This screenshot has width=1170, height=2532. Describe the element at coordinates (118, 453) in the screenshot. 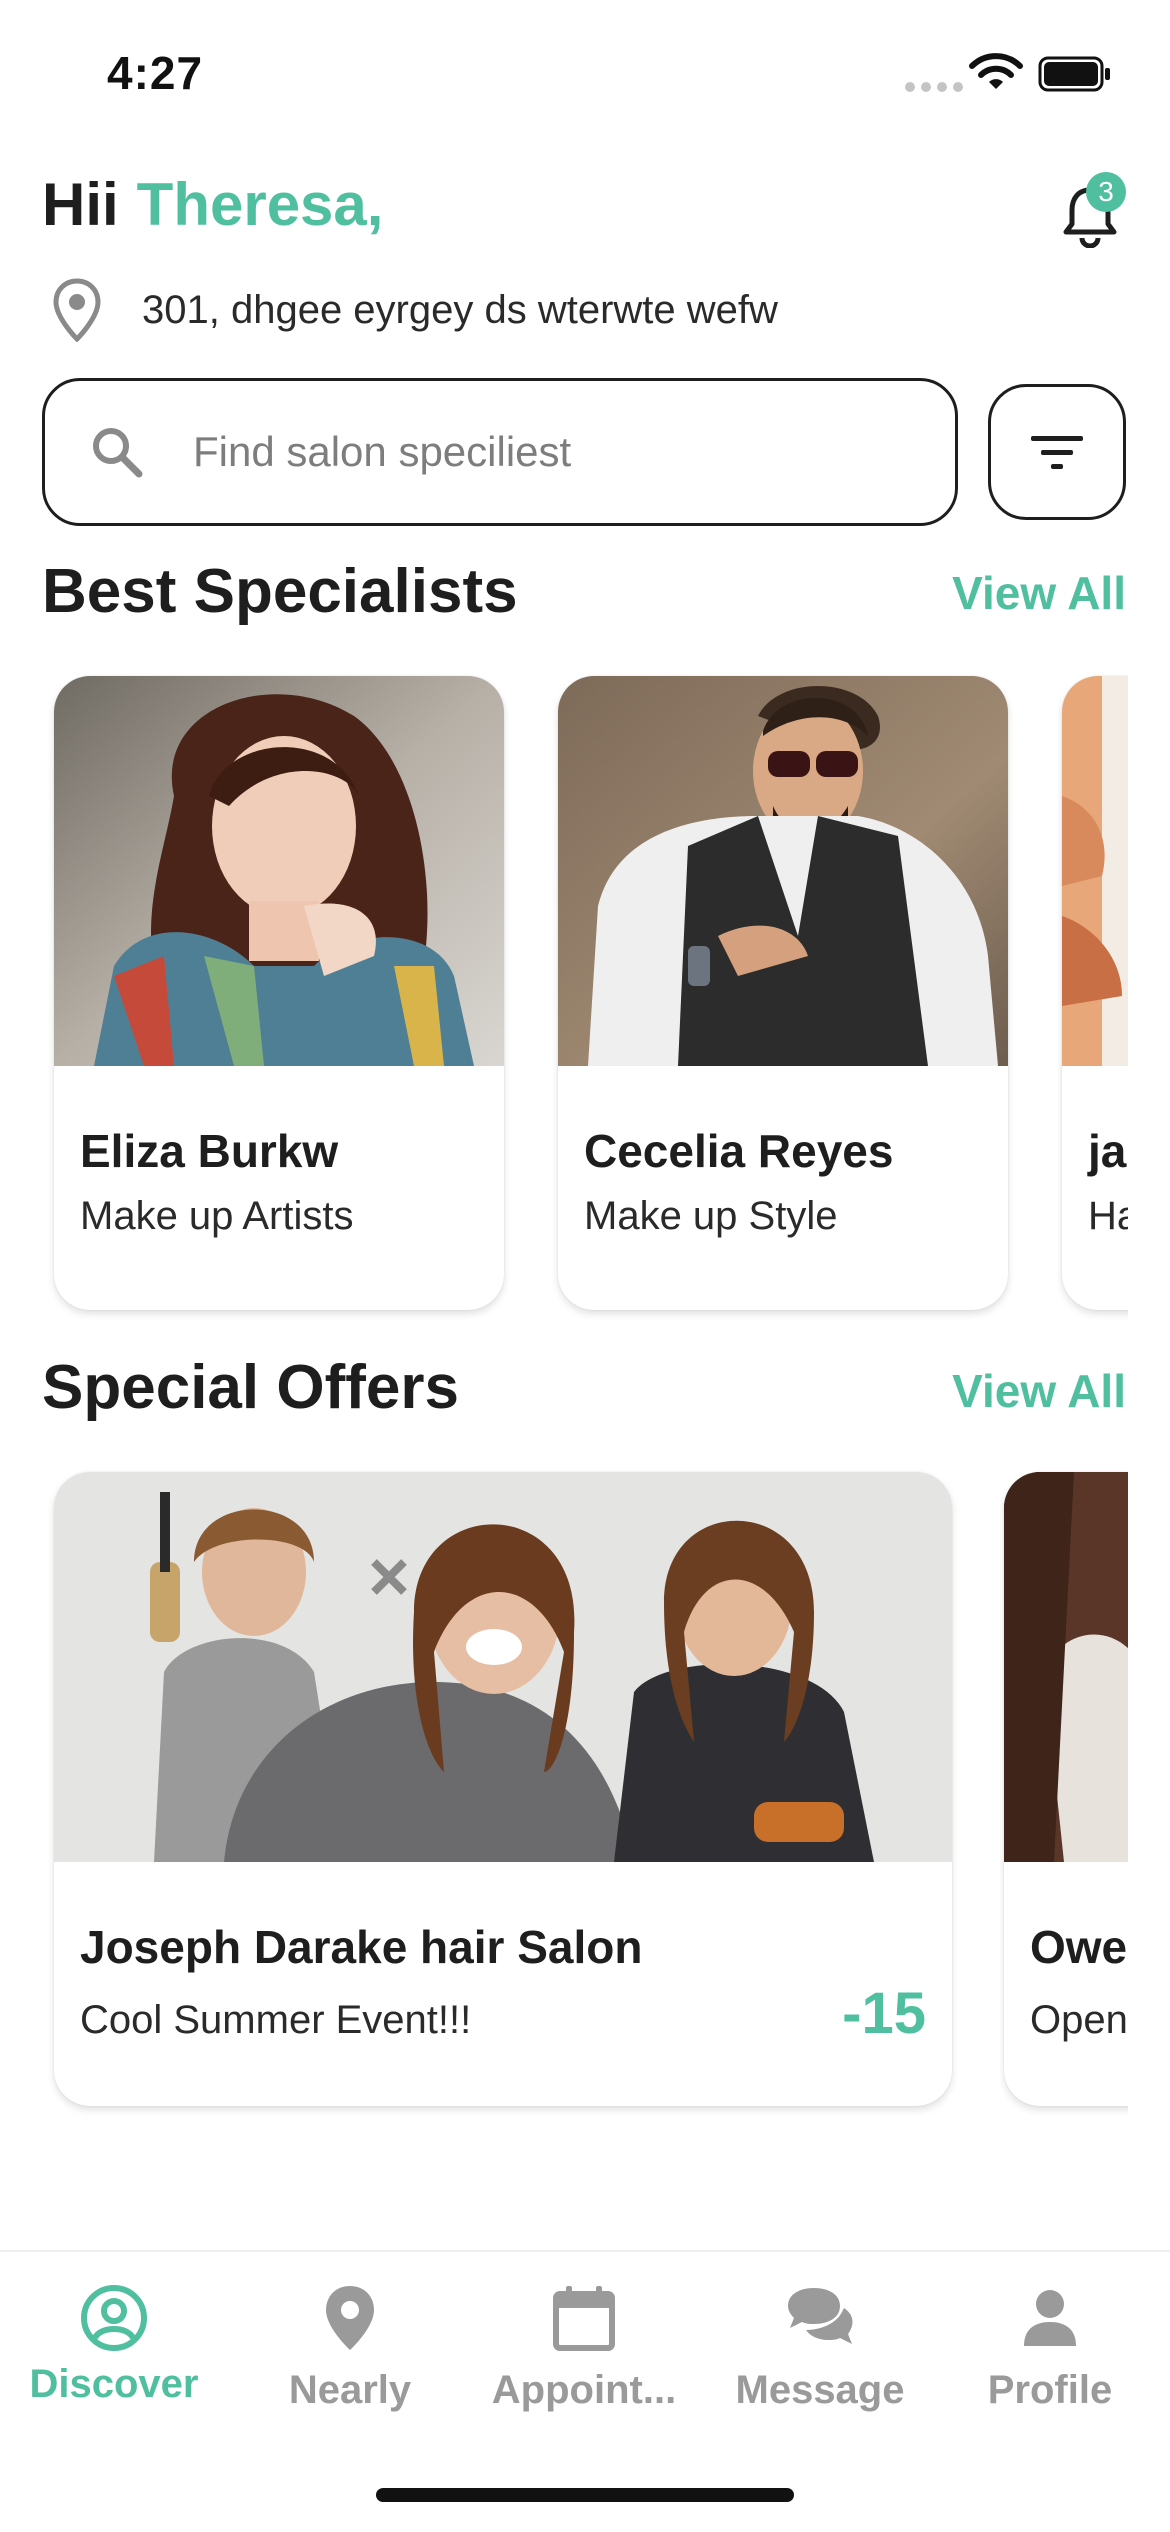

I see `search-icon` at that location.